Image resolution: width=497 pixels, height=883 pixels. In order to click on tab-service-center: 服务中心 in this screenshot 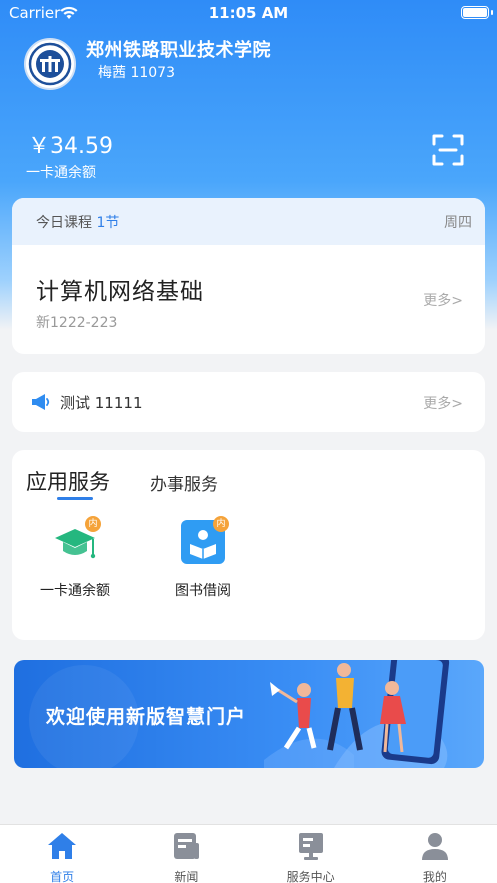, I will do `click(311, 854)`.